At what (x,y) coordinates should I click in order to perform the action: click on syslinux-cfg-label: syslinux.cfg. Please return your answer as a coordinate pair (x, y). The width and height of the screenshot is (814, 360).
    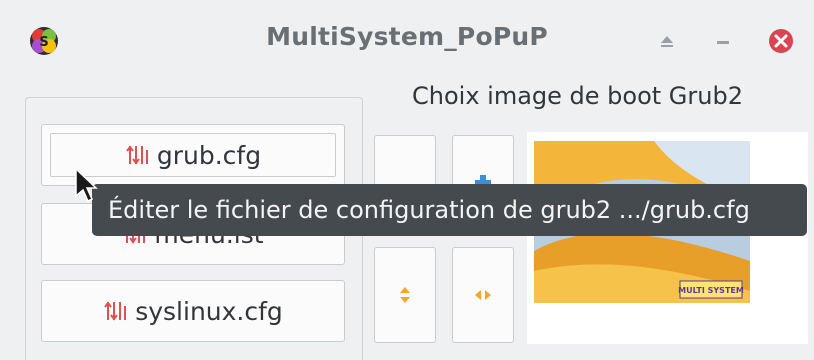
    Looking at the image, I should click on (209, 311).